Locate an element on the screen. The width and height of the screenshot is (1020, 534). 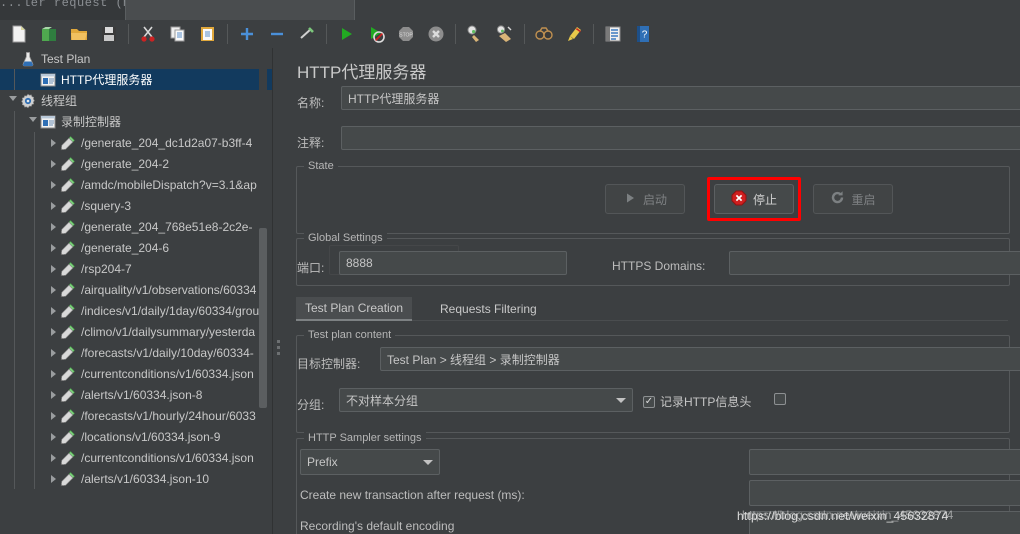
tree-node: /forecasts/v1/daily/10day/60334- is located at coordinates (136, 352).